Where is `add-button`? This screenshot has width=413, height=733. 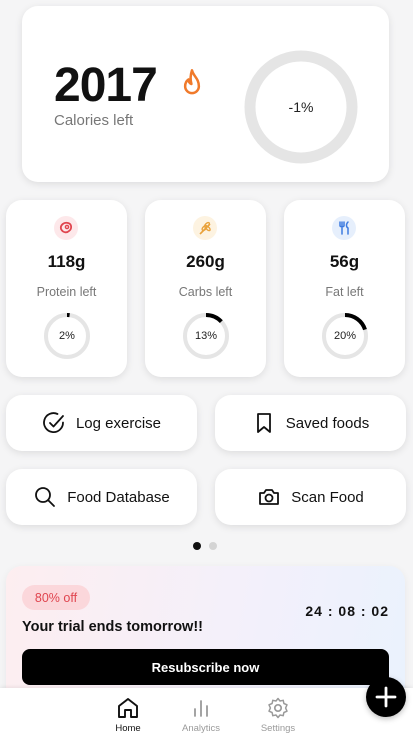 add-button is located at coordinates (386, 697).